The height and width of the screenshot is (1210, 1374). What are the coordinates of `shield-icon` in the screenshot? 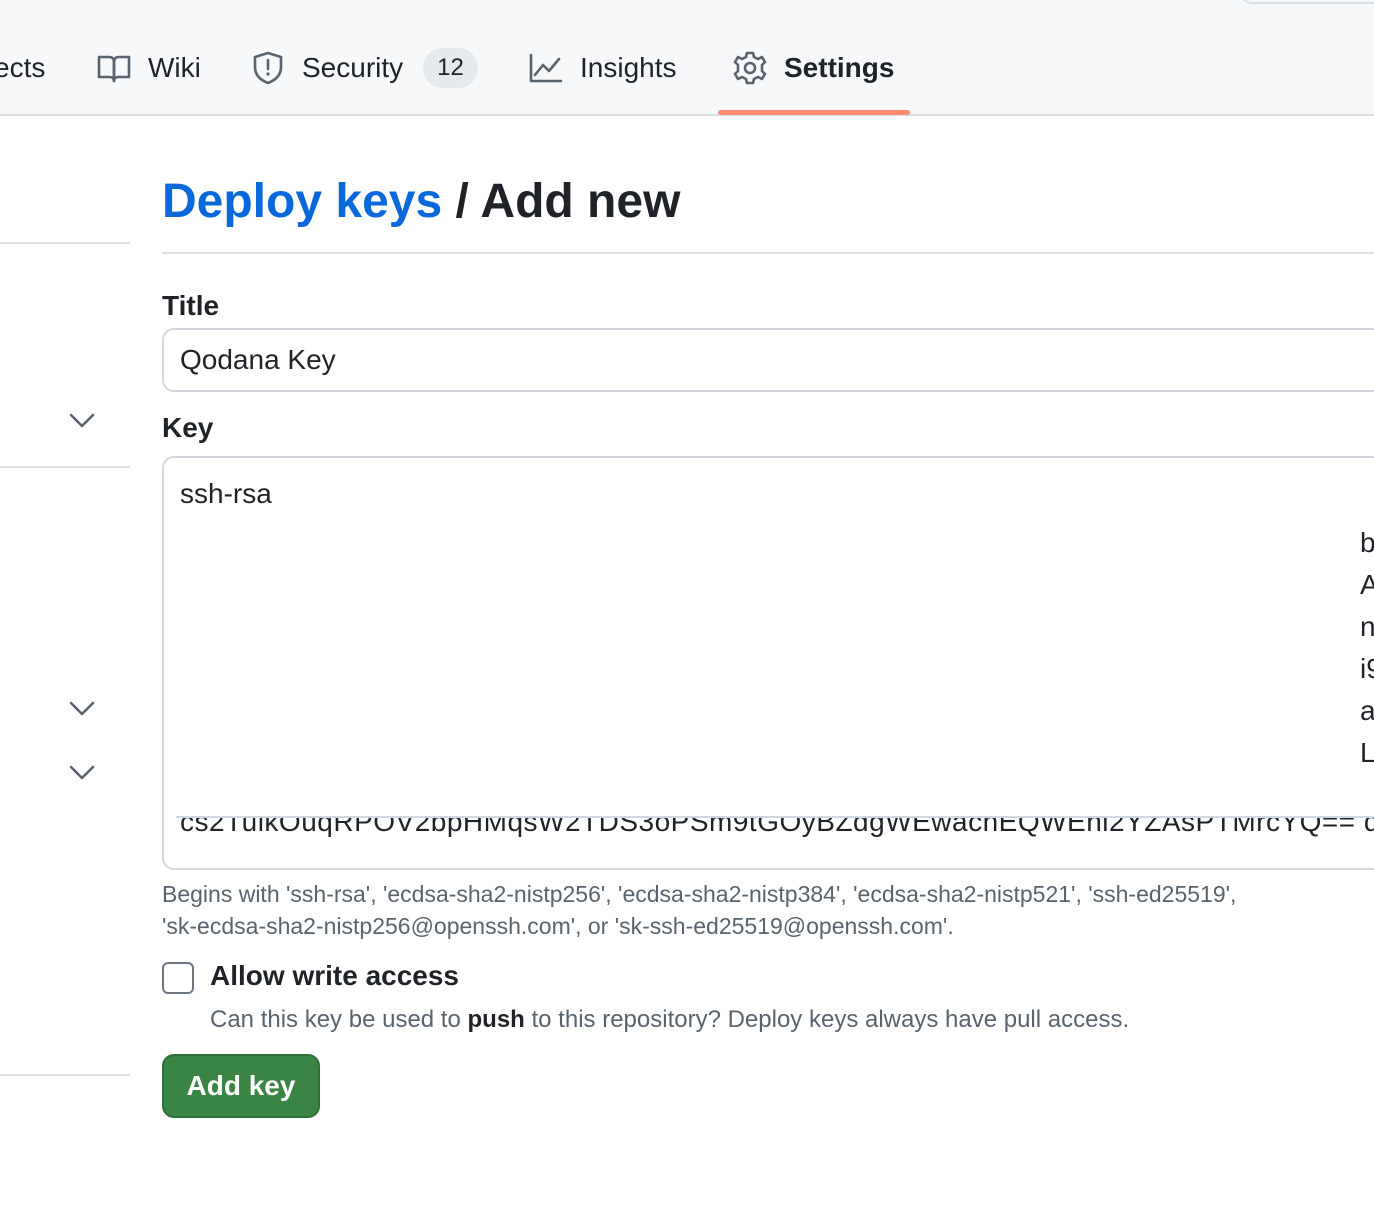 It's located at (268, 68).